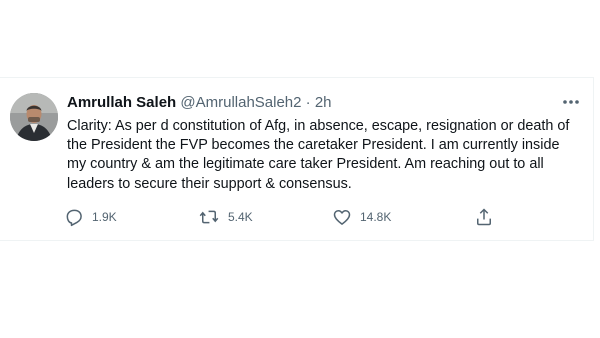 Image resolution: width=600 pixels, height=338 pixels. What do you see at coordinates (376, 217) in the screenshot?
I see `like-count: 14.8K` at bounding box center [376, 217].